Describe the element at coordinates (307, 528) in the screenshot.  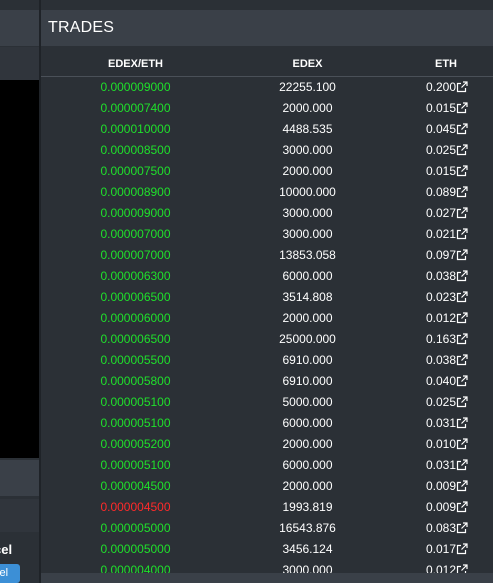
I see `trade-amount: 16543.876` at that location.